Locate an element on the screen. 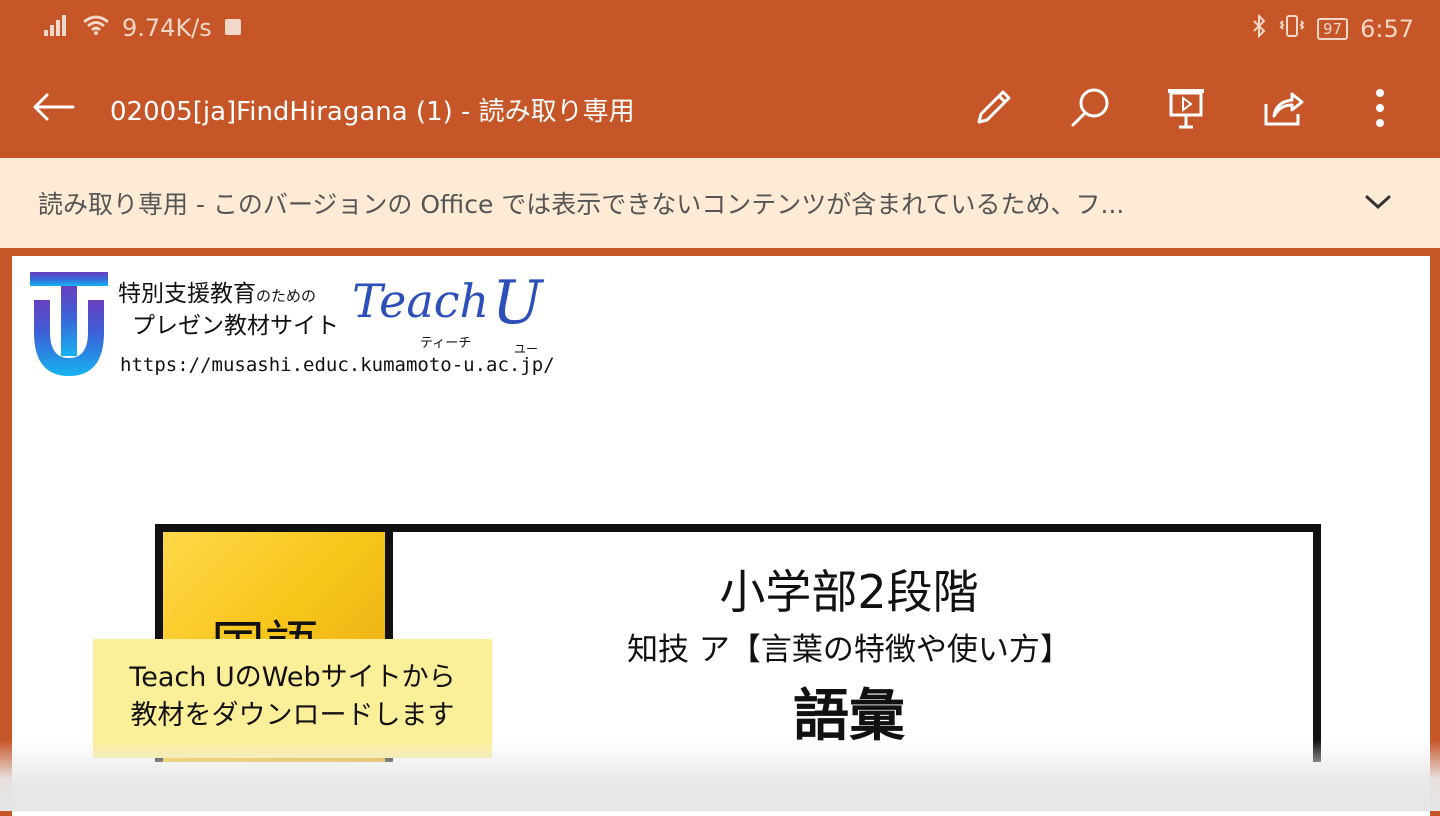 This screenshot has height=816, width=1440. chevron-down-icon is located at coordinates (1378, 204).